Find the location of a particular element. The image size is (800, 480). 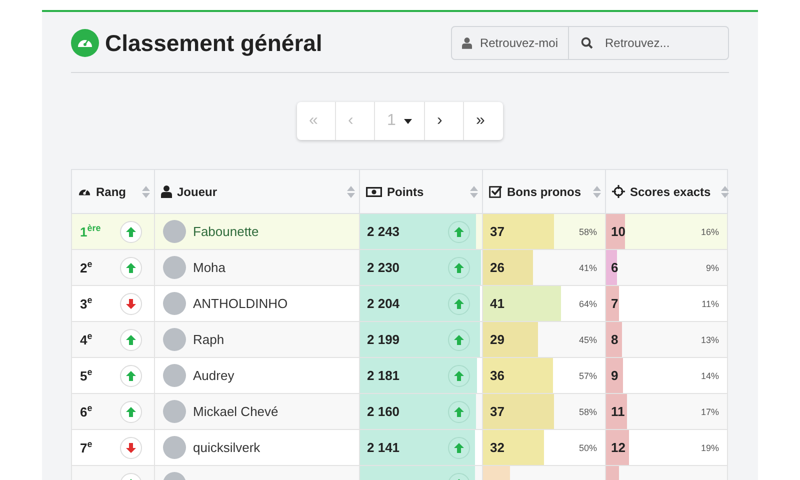

points-value: 2 141 is located at coordinates (383, 447).